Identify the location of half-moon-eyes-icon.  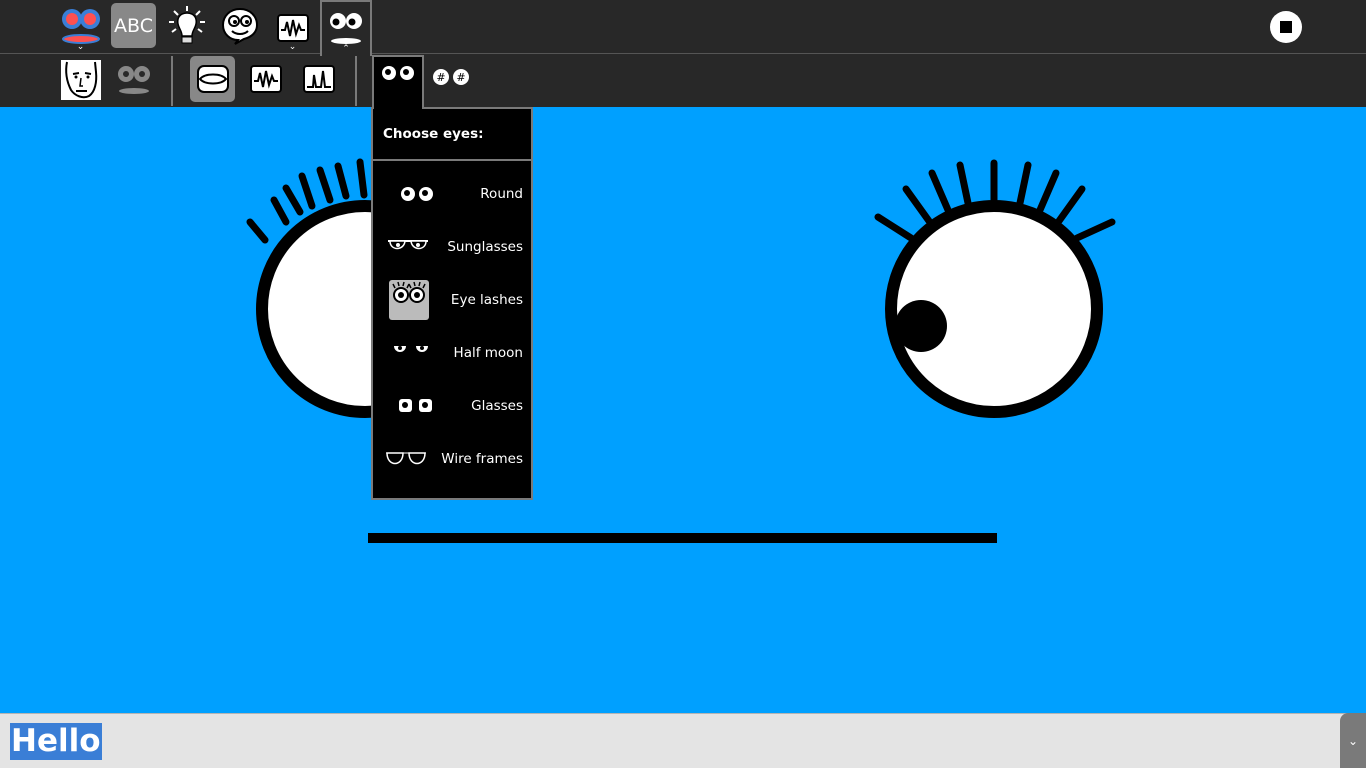
(411, 349).